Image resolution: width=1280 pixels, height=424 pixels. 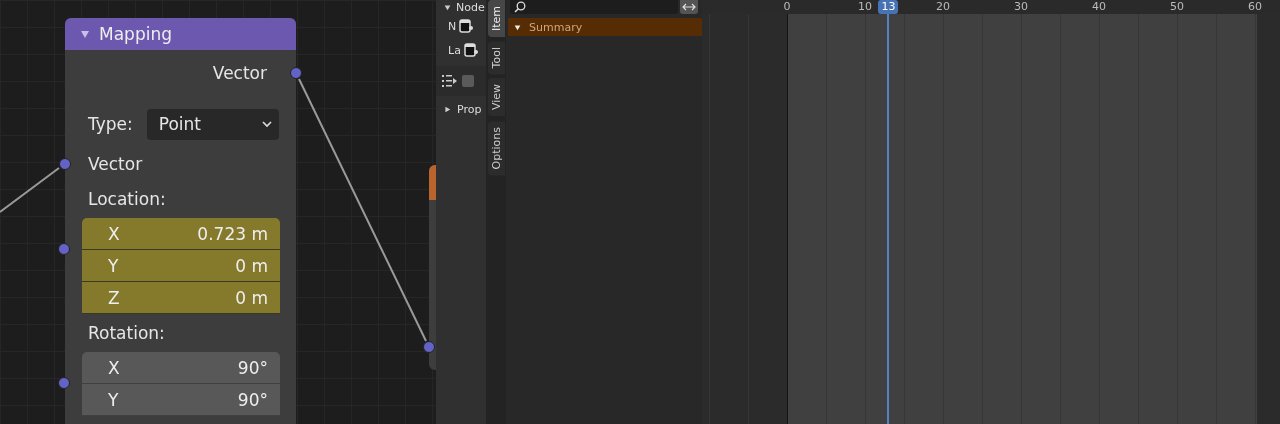 I want to click on checkbox, so click(x=468, y=81).